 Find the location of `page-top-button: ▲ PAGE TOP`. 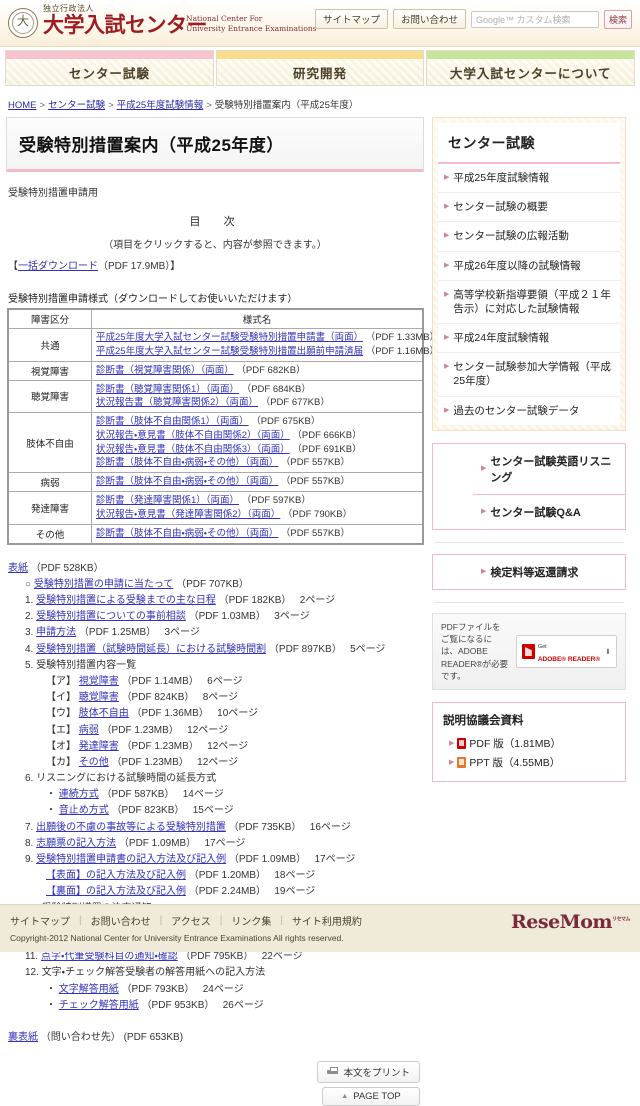

page-top-button: ▲ PAGE TOP is located at coordinates (371, 1096).